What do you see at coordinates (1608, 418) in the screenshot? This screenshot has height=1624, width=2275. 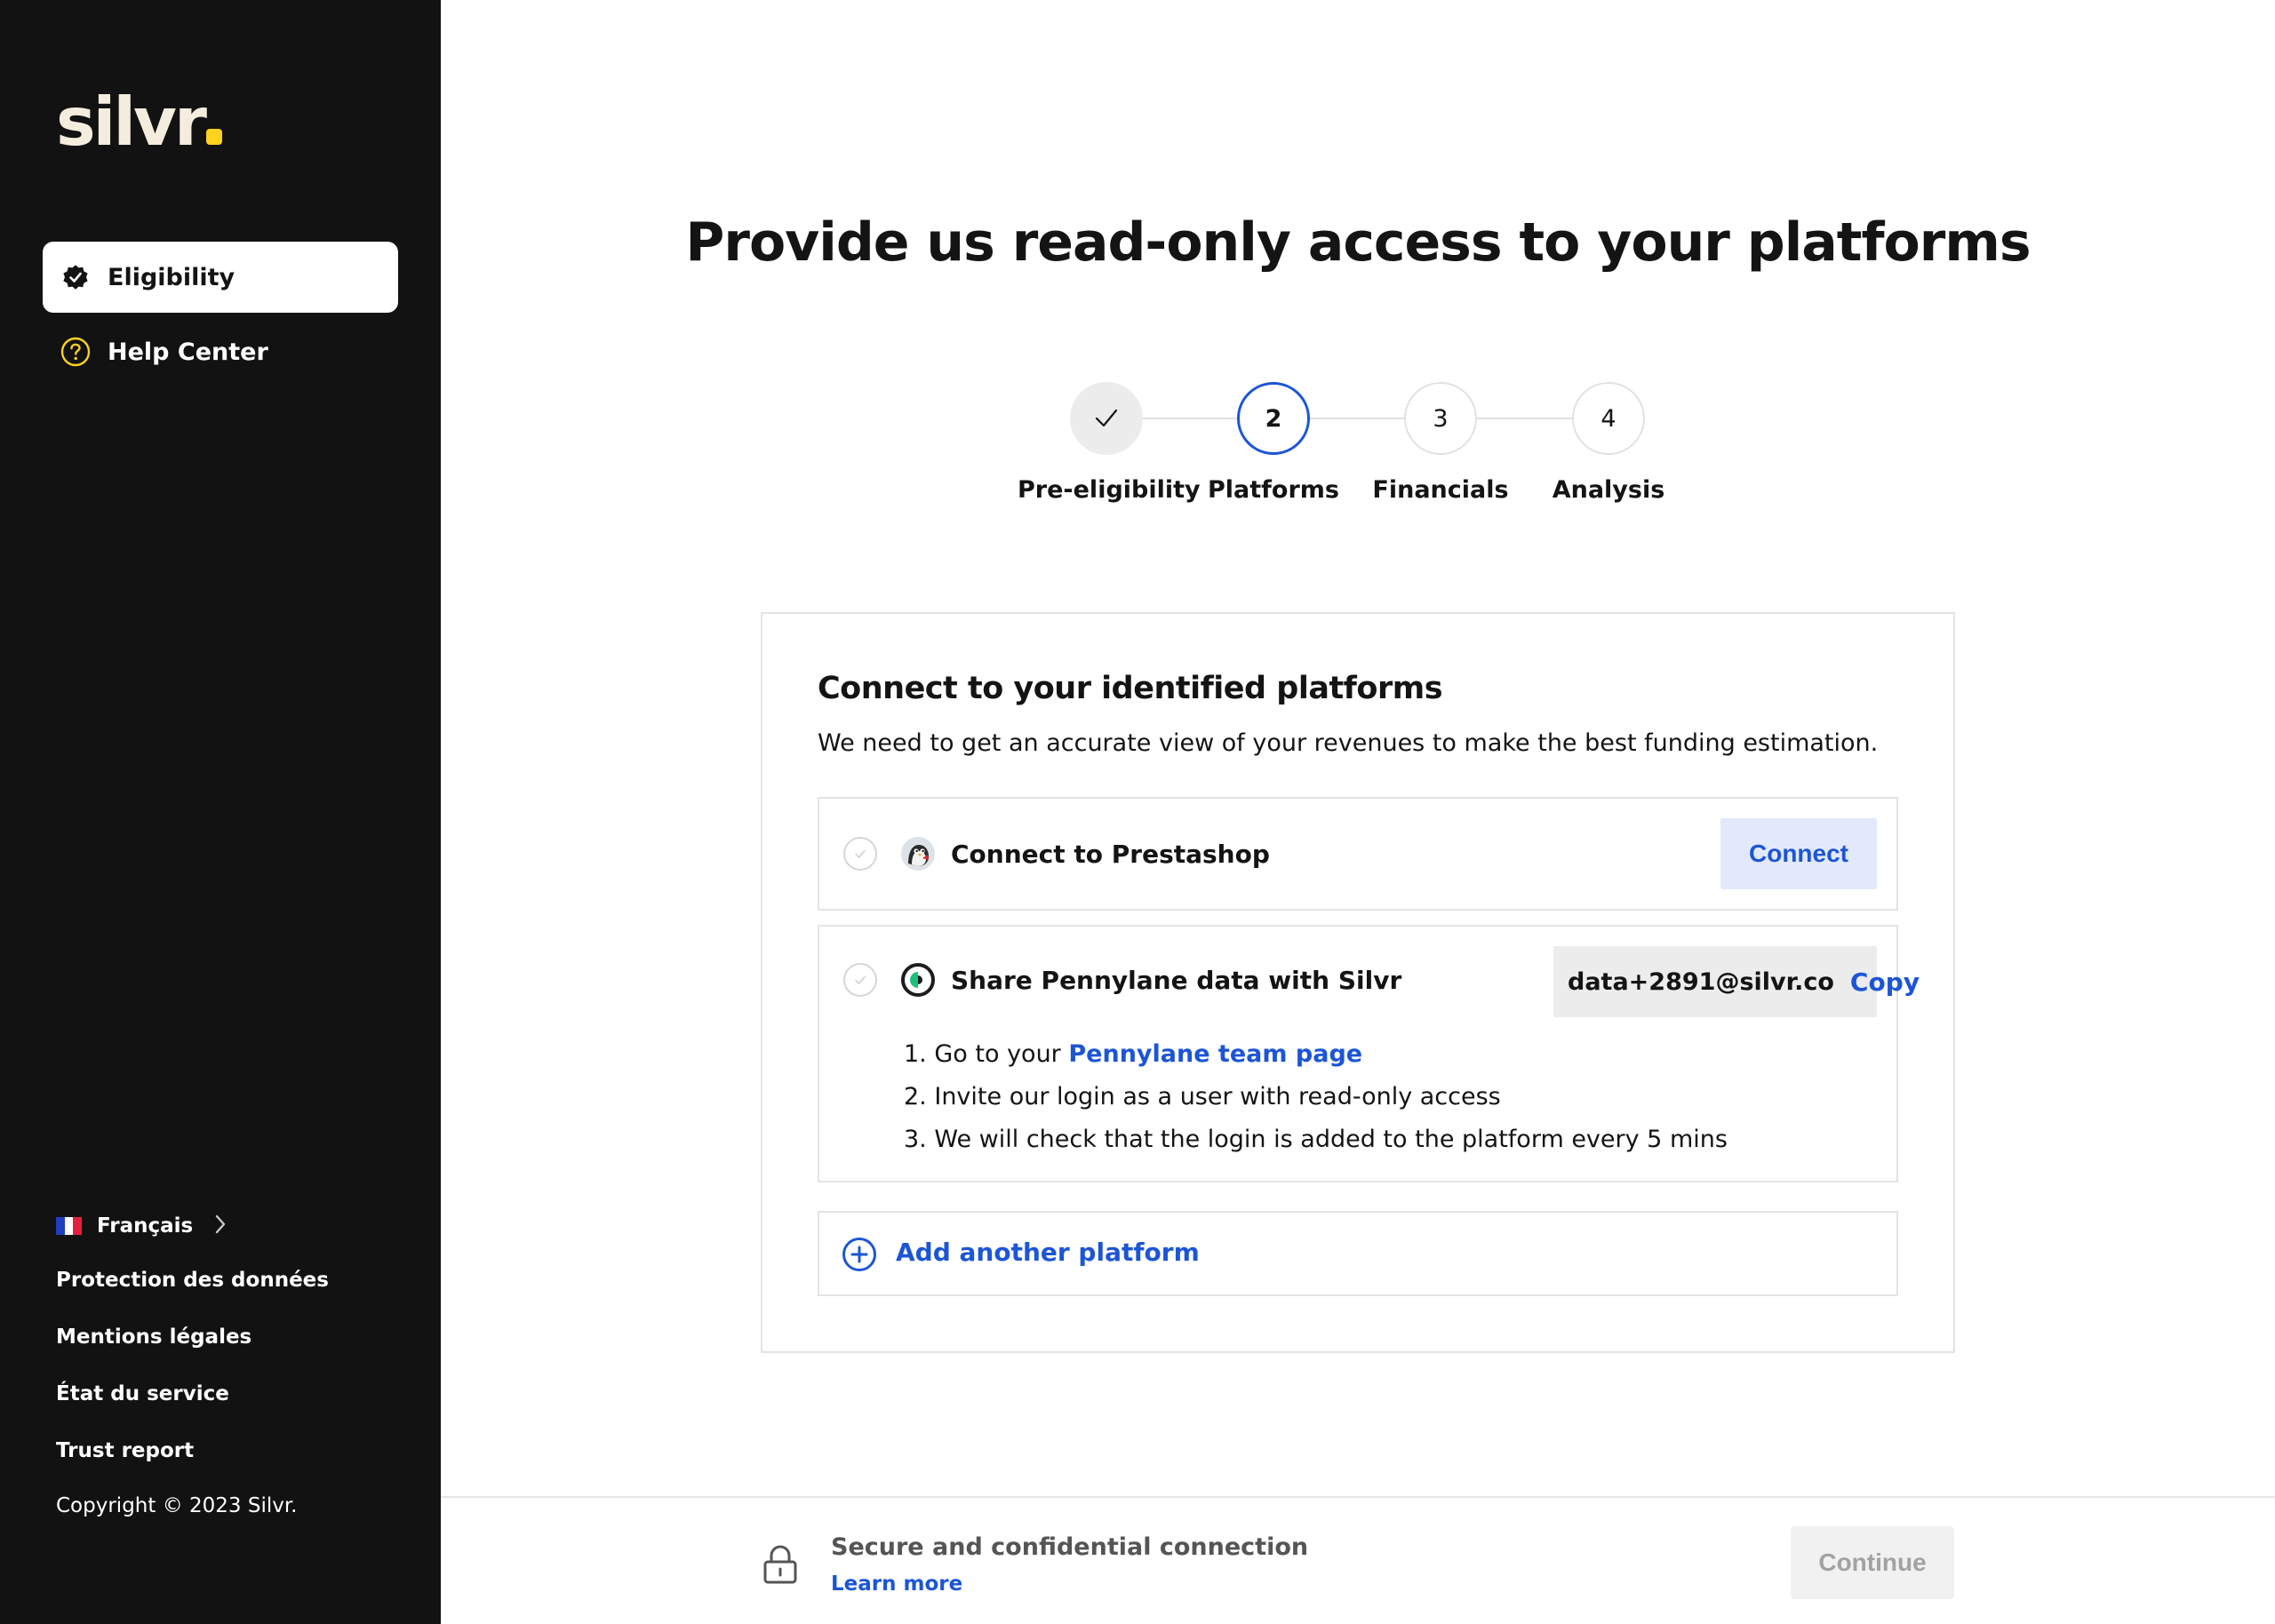 I see `step-number: 4` at bounding box center [1608, 418].